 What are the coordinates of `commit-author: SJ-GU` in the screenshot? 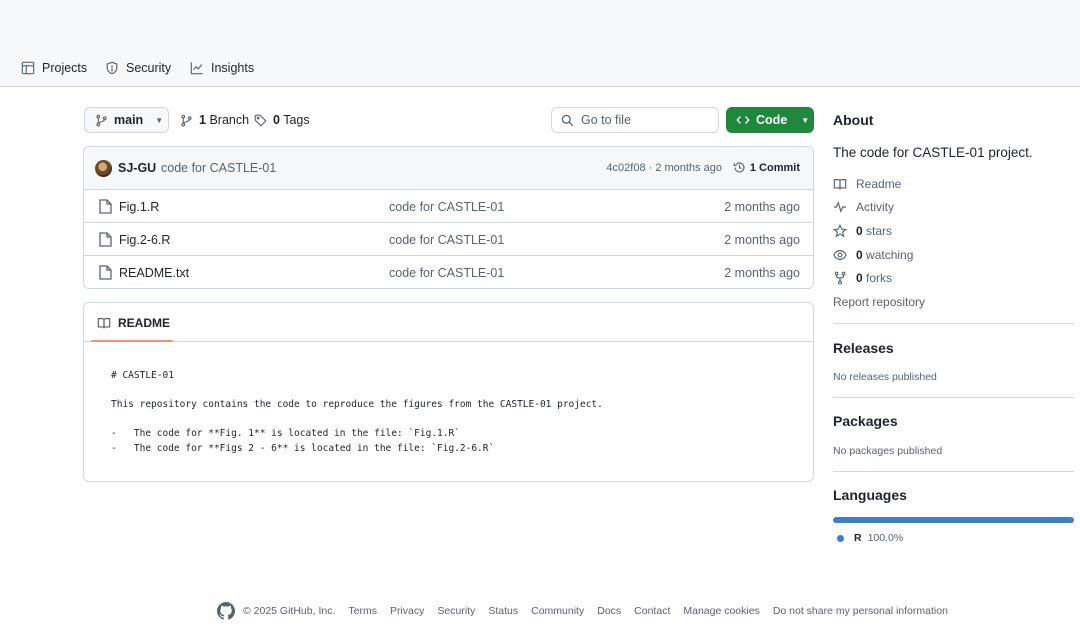 It's located at (137, 168).